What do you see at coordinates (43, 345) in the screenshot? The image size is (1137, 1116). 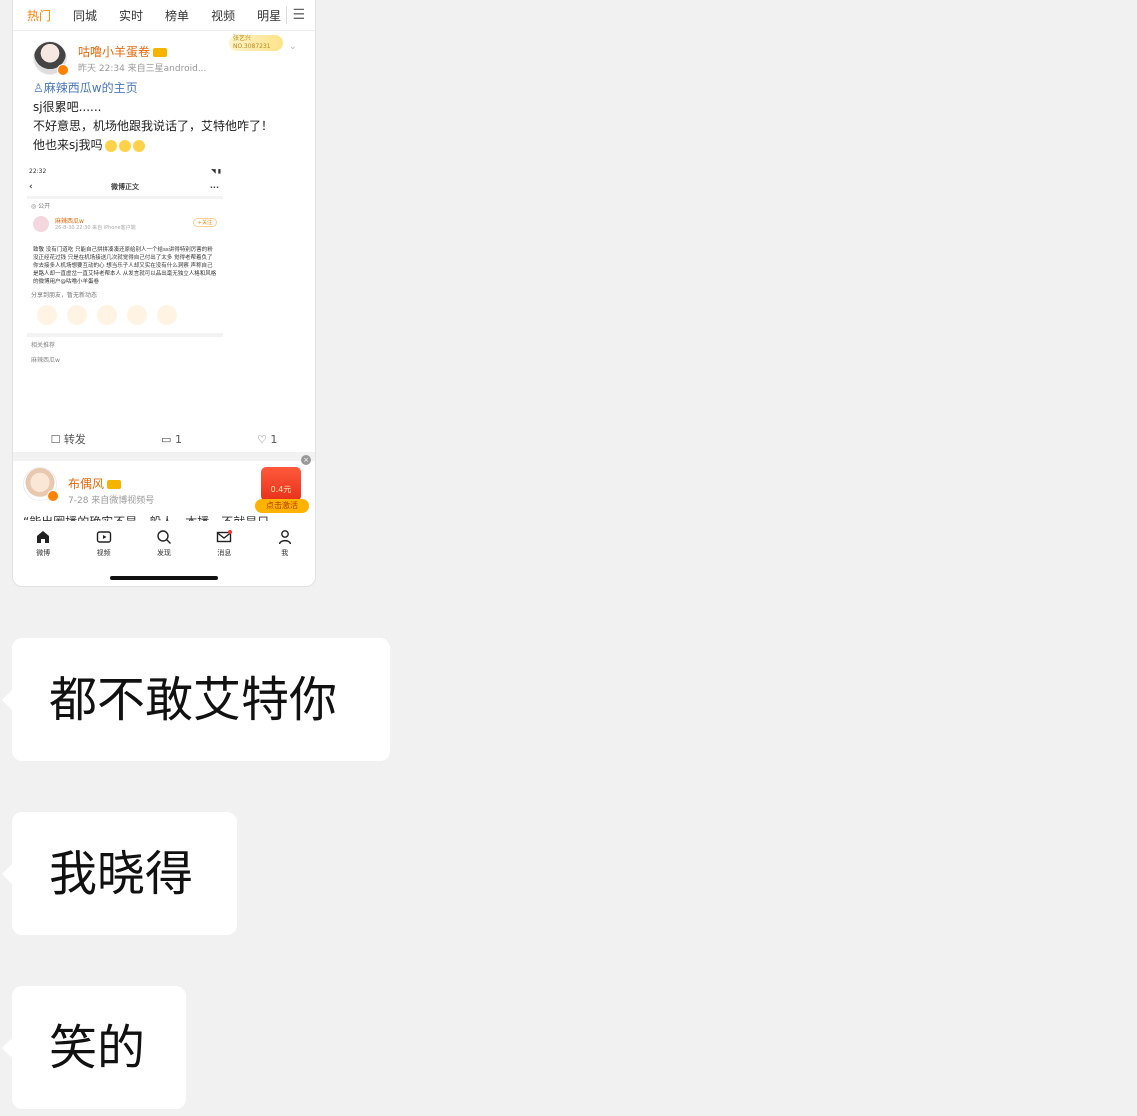 I see `related-heading: 相关推荐` at bounding box center [43, 345].